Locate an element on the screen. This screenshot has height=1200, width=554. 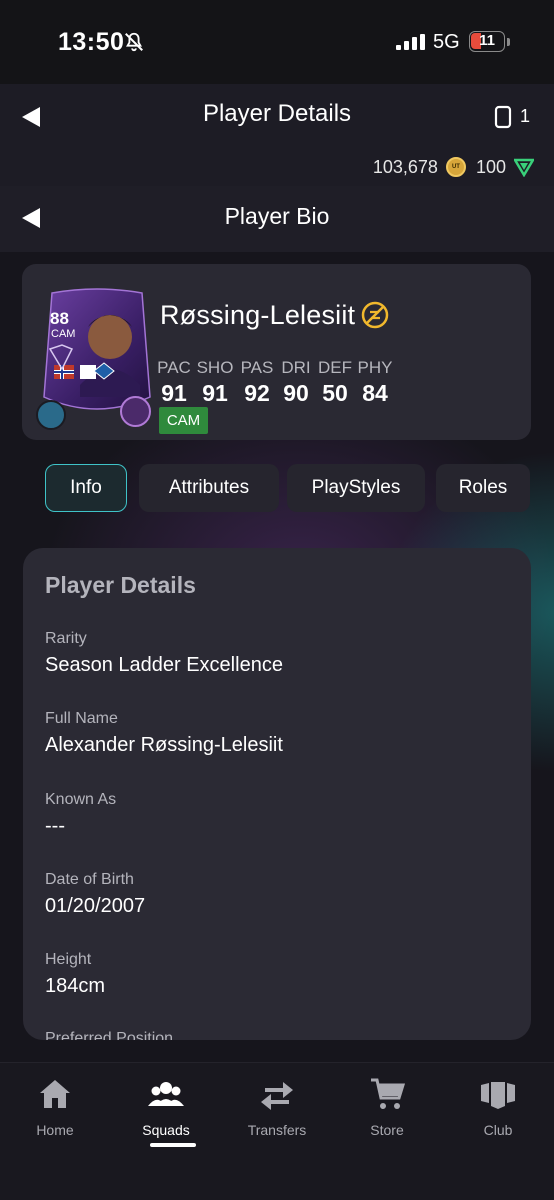
active-tab-indicator is located at coordinates (173, 1145).